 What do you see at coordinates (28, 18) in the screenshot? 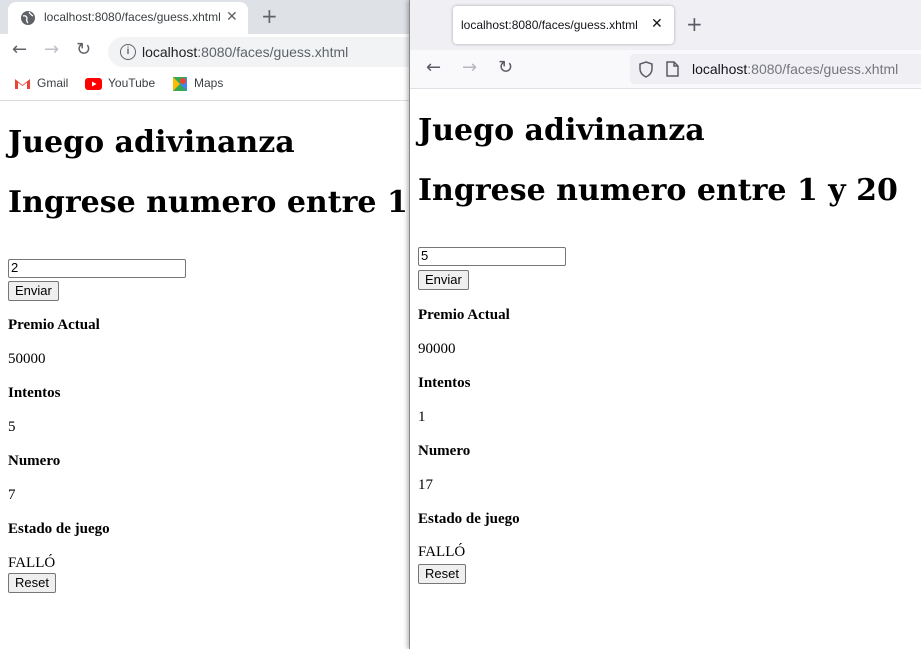
I see `globe-icon` at bounding box center [28, 18].